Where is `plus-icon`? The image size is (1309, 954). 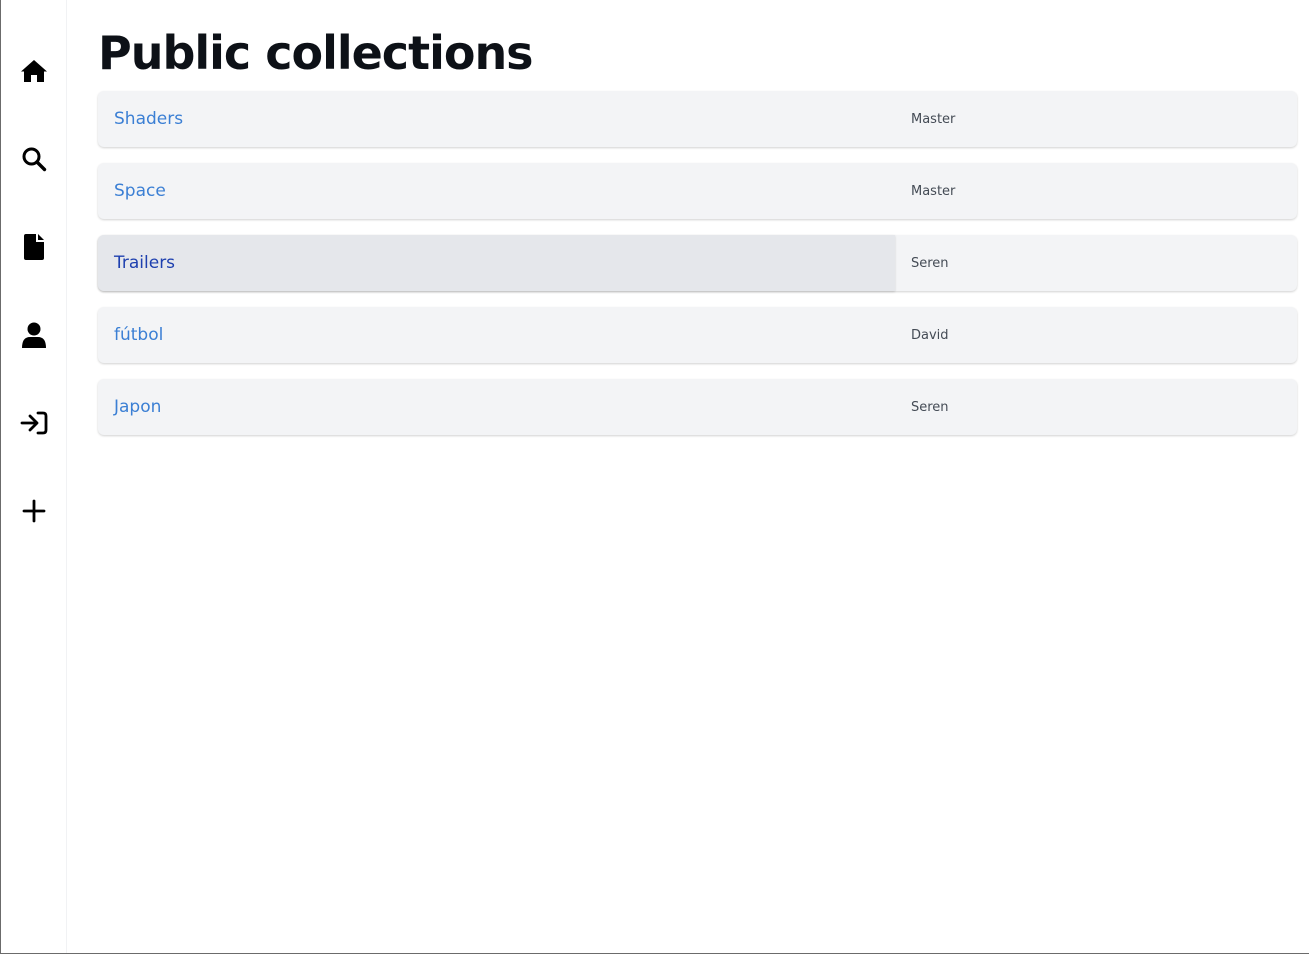 plus-icon is located at coordinates (34, 511).